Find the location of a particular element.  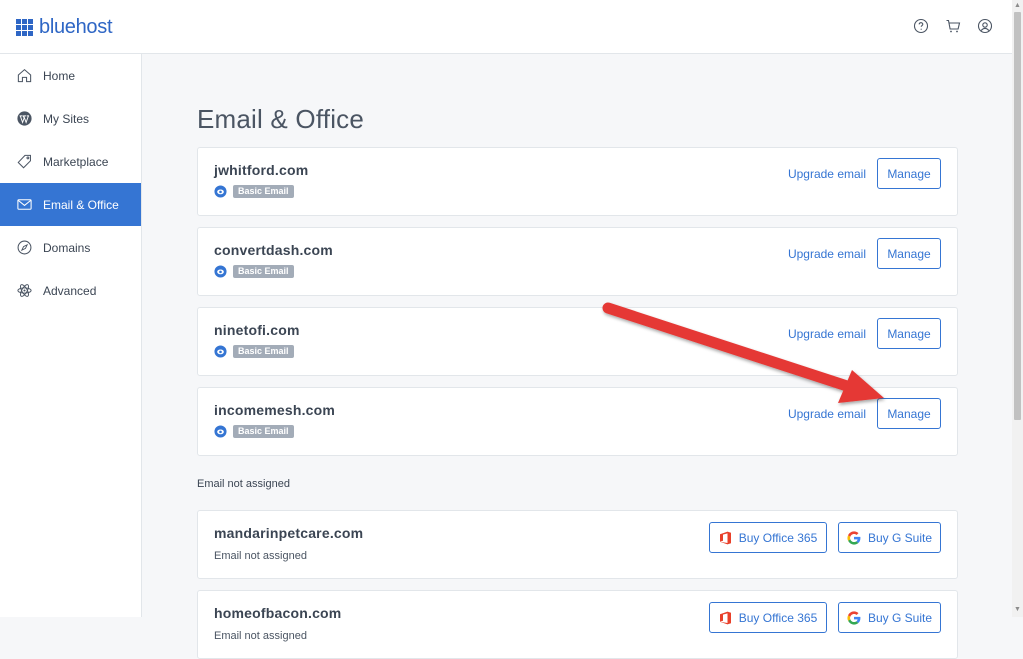

sidebar-item-advanced: Advanced is located at coordinates (70, 290).